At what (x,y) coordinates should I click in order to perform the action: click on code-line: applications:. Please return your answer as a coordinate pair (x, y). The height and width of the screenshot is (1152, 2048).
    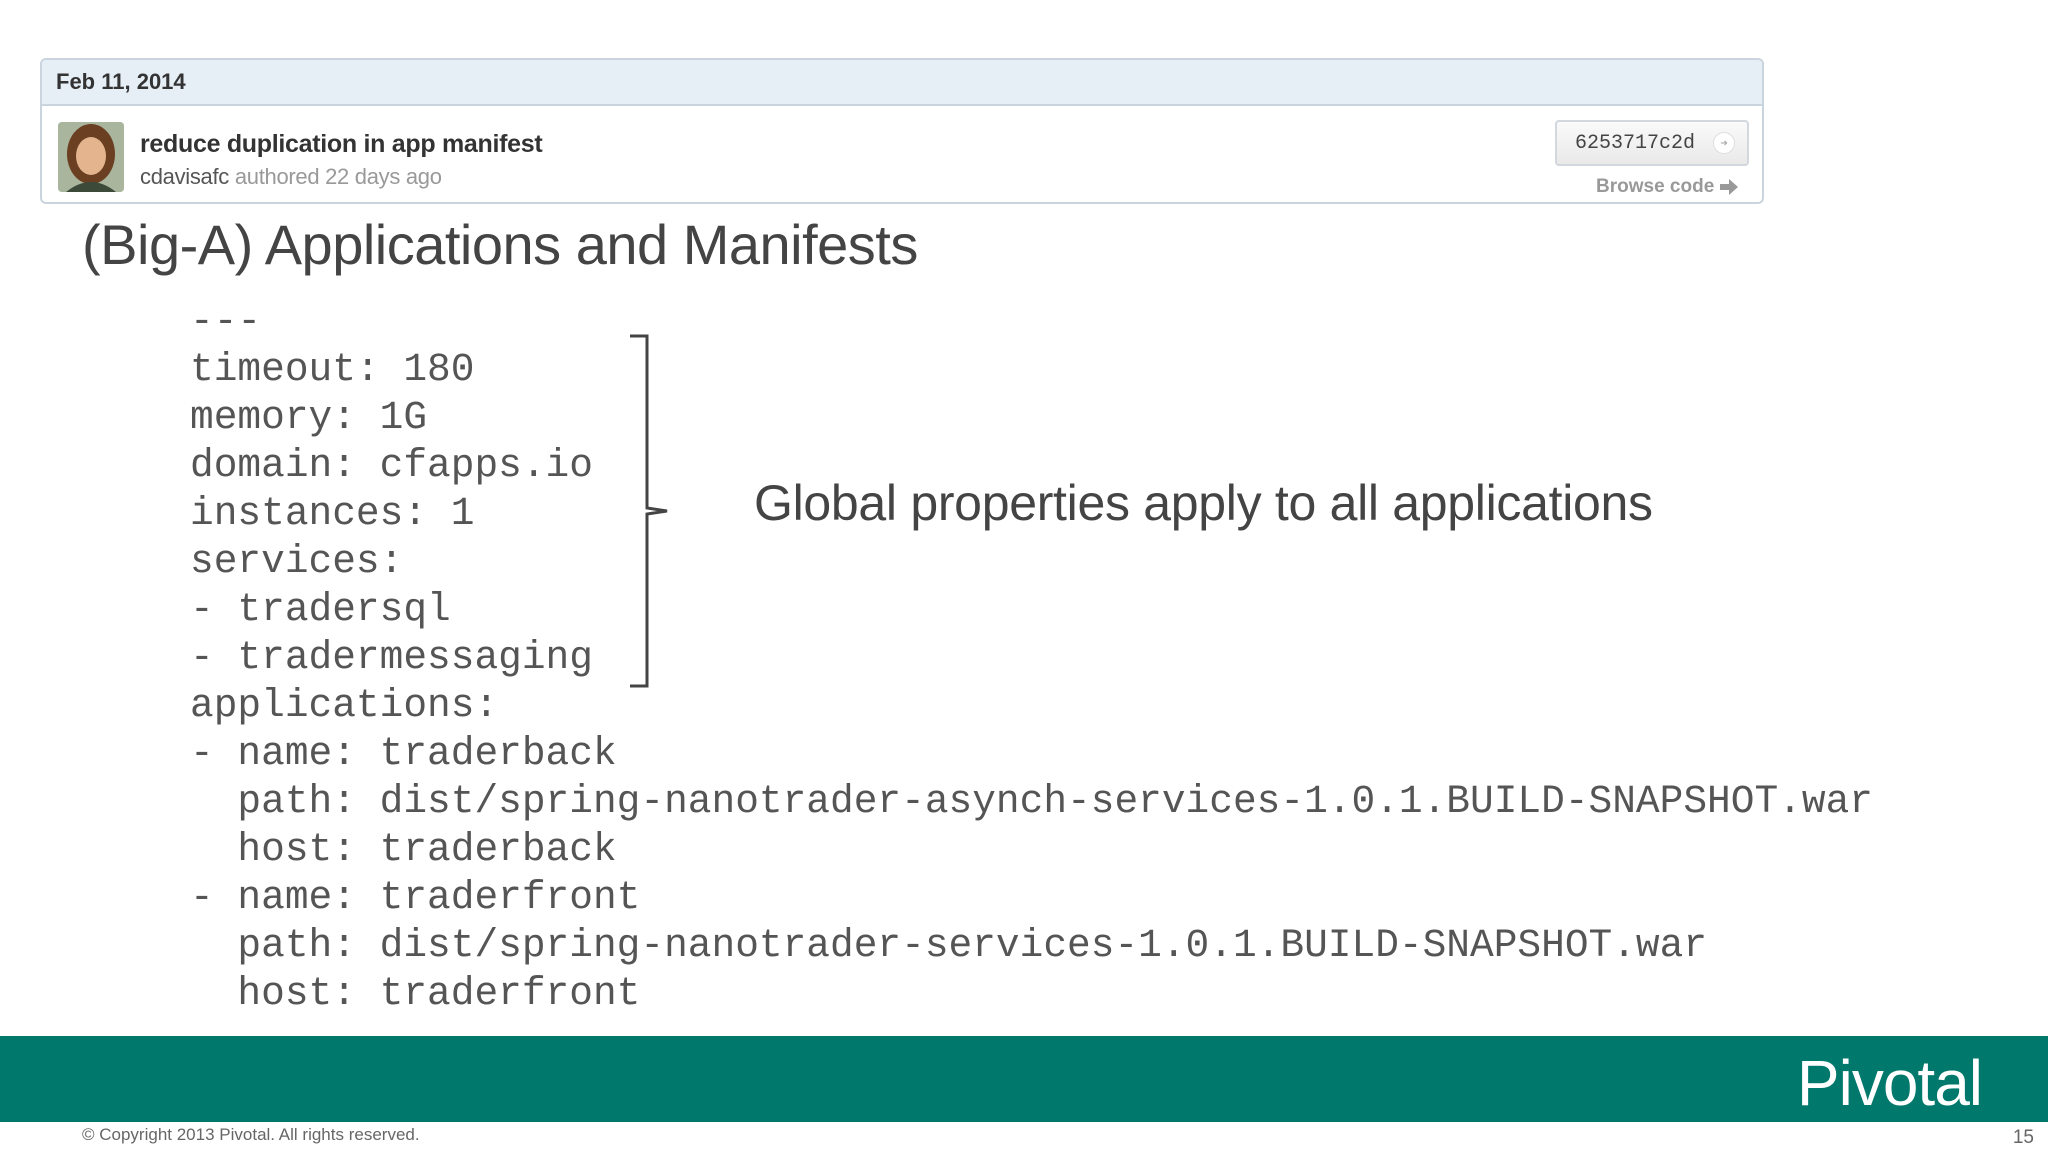
    Looking at the image, I should click on (344, 705).